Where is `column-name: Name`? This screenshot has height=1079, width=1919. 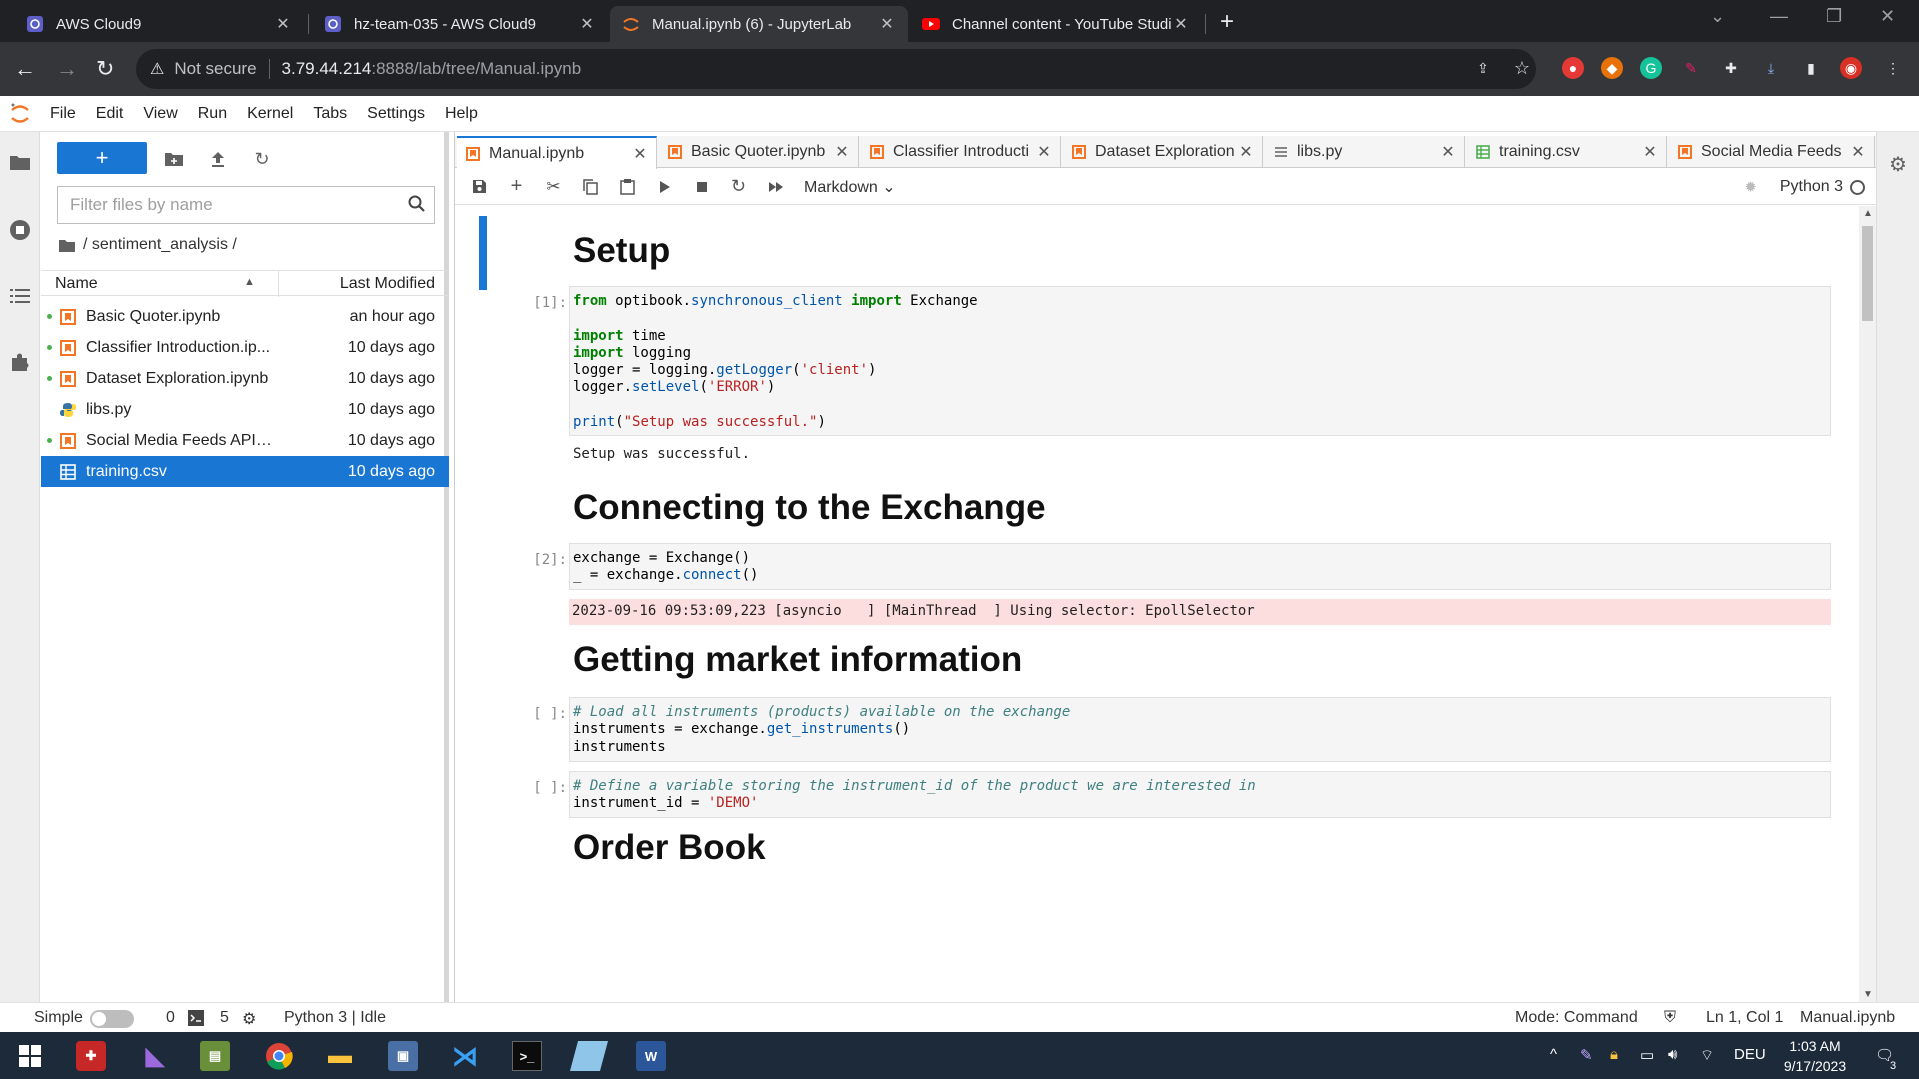 column-name: Name is located at coordinates (76, 284).